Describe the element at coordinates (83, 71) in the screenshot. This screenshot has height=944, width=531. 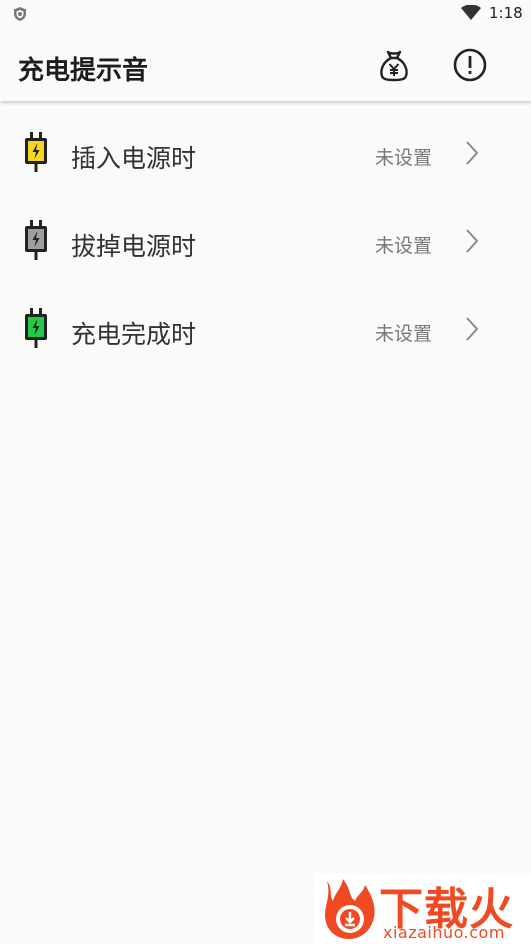
I see `page-title: 充电提示音` at that location.